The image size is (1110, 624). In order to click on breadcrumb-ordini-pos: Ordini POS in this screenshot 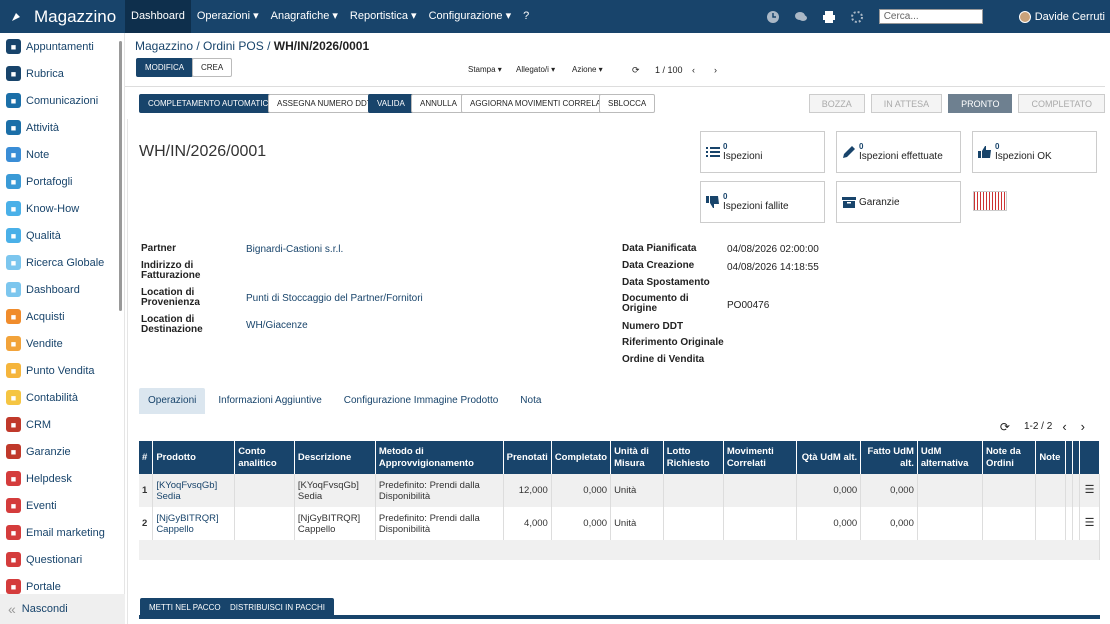, I will do `click(233, 46)`.